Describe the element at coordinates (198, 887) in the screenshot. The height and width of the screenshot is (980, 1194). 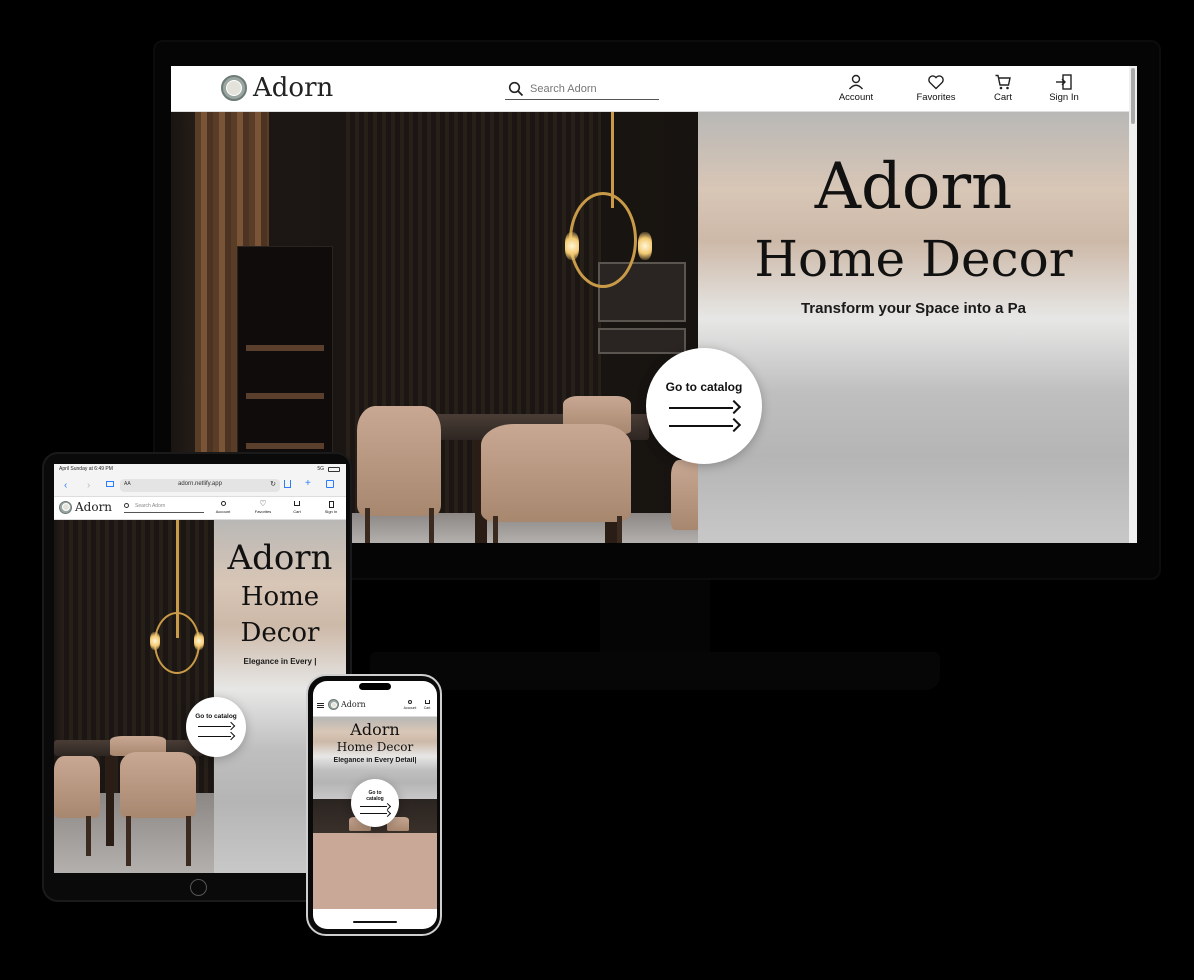
I see `home-button` at that location.